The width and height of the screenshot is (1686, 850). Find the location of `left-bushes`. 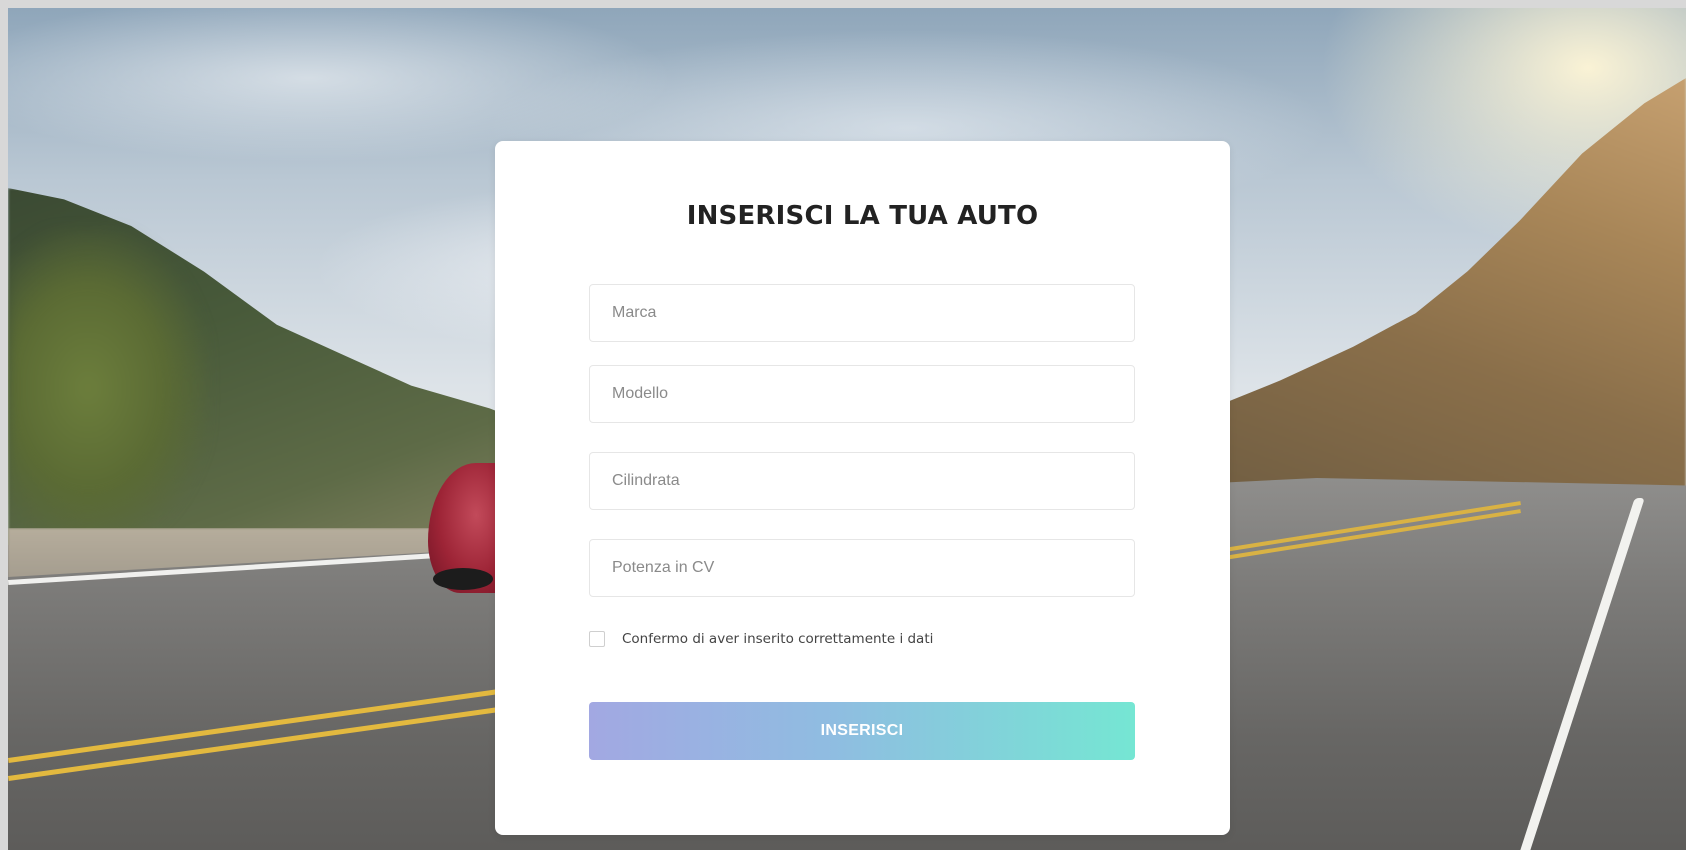

left-bushes is located at coordinates (108, 388).